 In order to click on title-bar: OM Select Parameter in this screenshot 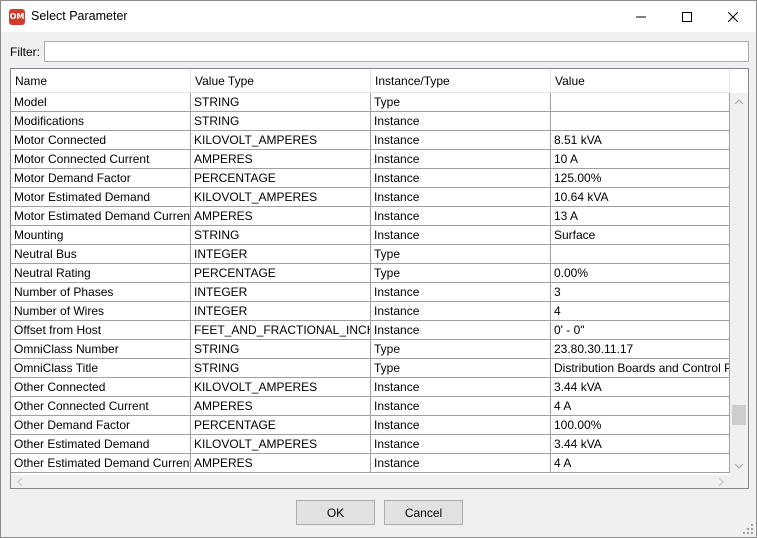, I will do `click(378, 16)`.